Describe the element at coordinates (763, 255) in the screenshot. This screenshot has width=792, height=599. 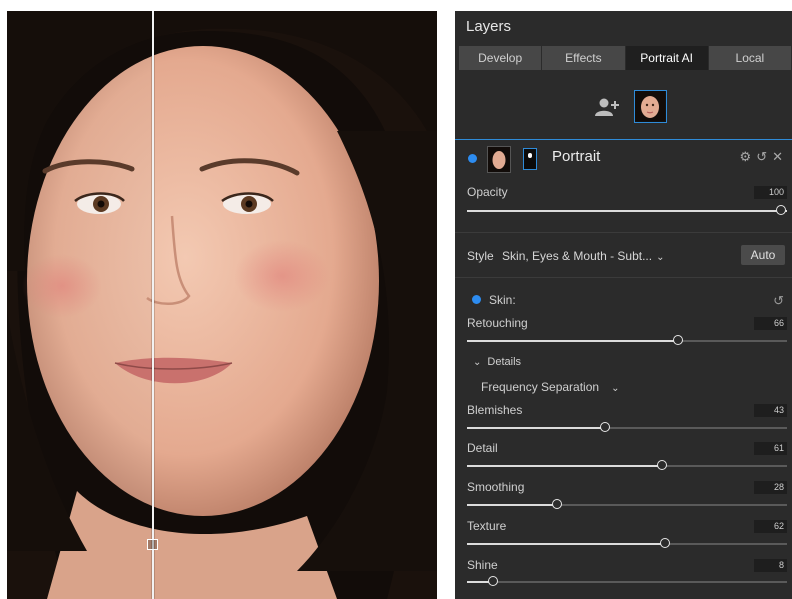
I see `auto-button: Auto` at that location.